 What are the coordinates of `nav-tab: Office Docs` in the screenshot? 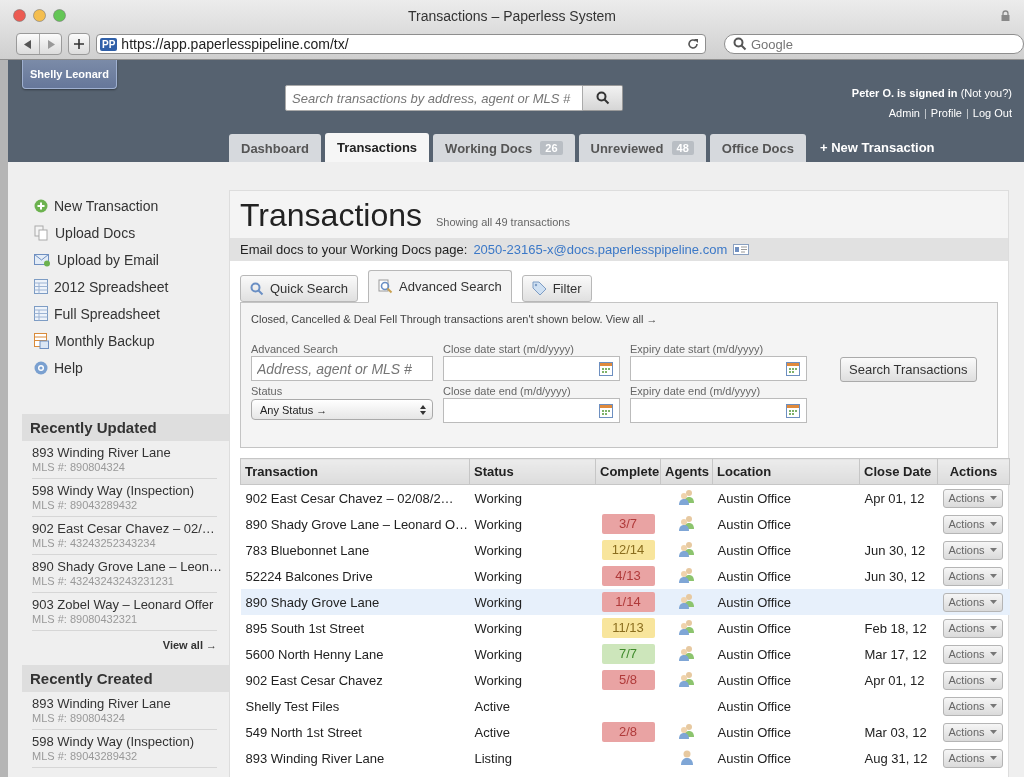 It's located at (757, 148).